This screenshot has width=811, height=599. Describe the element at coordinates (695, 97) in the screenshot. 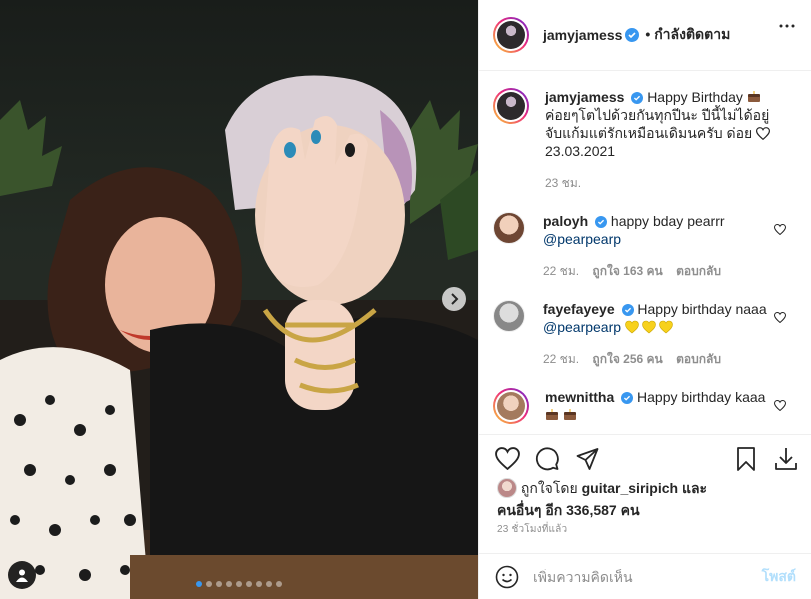

I see `caption-text-line1: Happy Birthday` at that location.